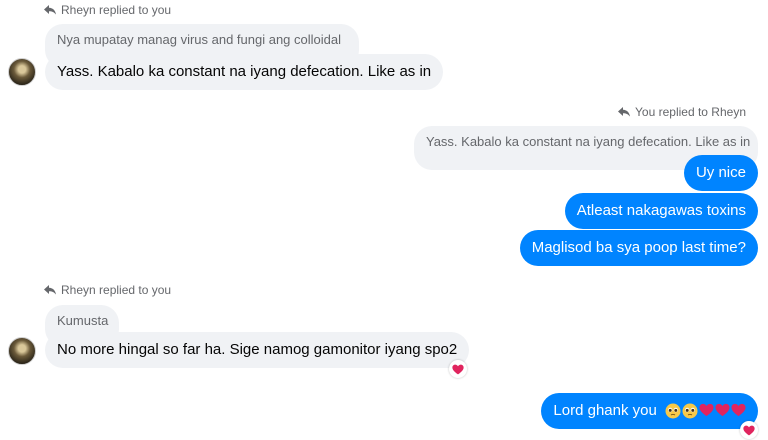  I want to click on emoji-group, so click(705, 411).